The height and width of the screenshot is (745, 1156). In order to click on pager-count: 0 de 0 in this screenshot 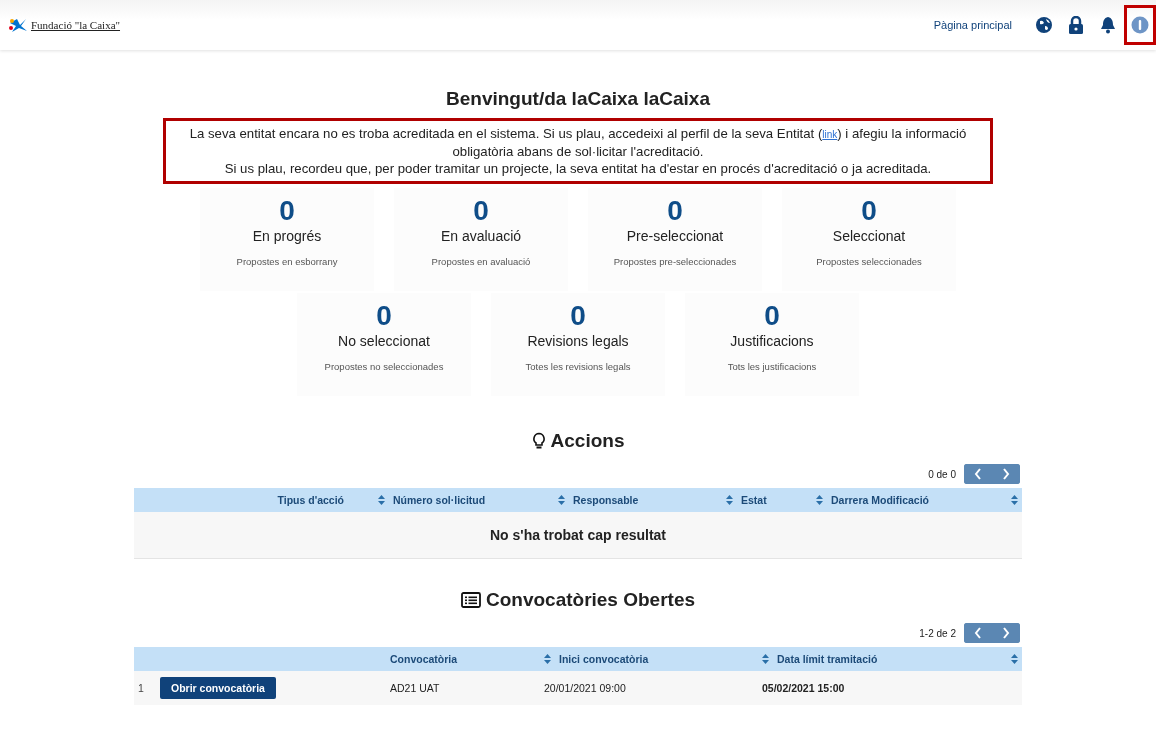, I will do `click(942, 474)`.